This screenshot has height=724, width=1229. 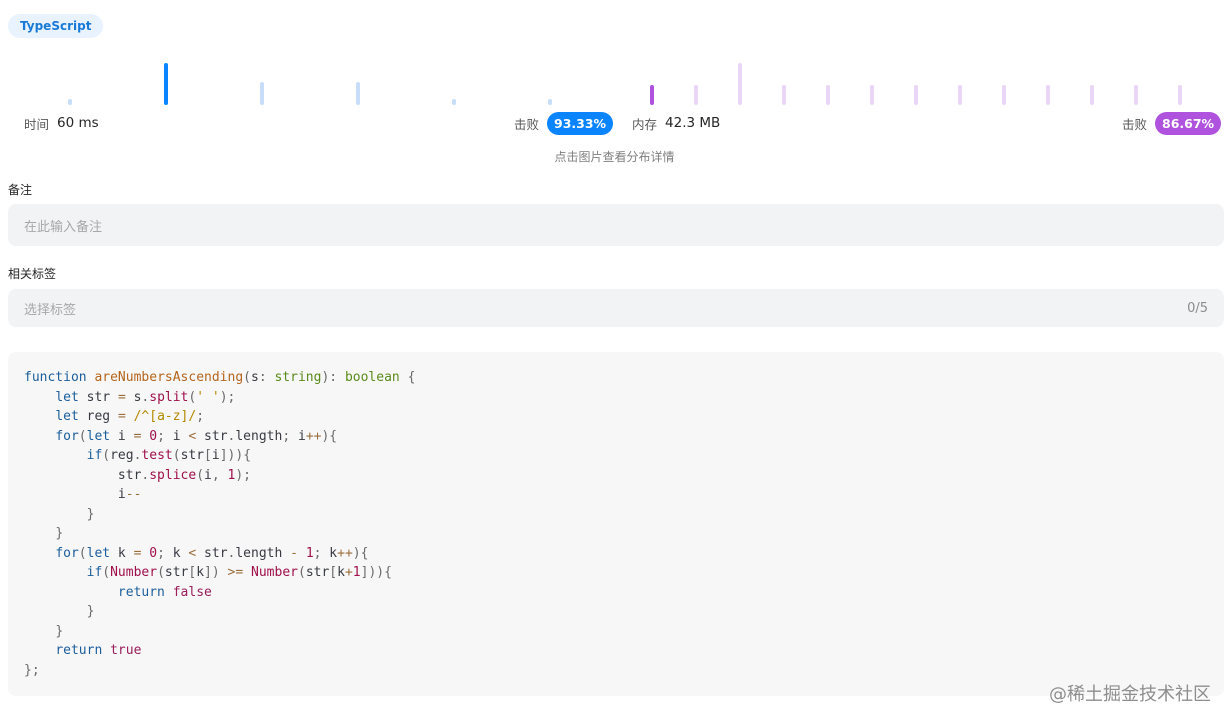 I want to click on runtime-beats-badge: 93.33%, so click(x=580, y=123).